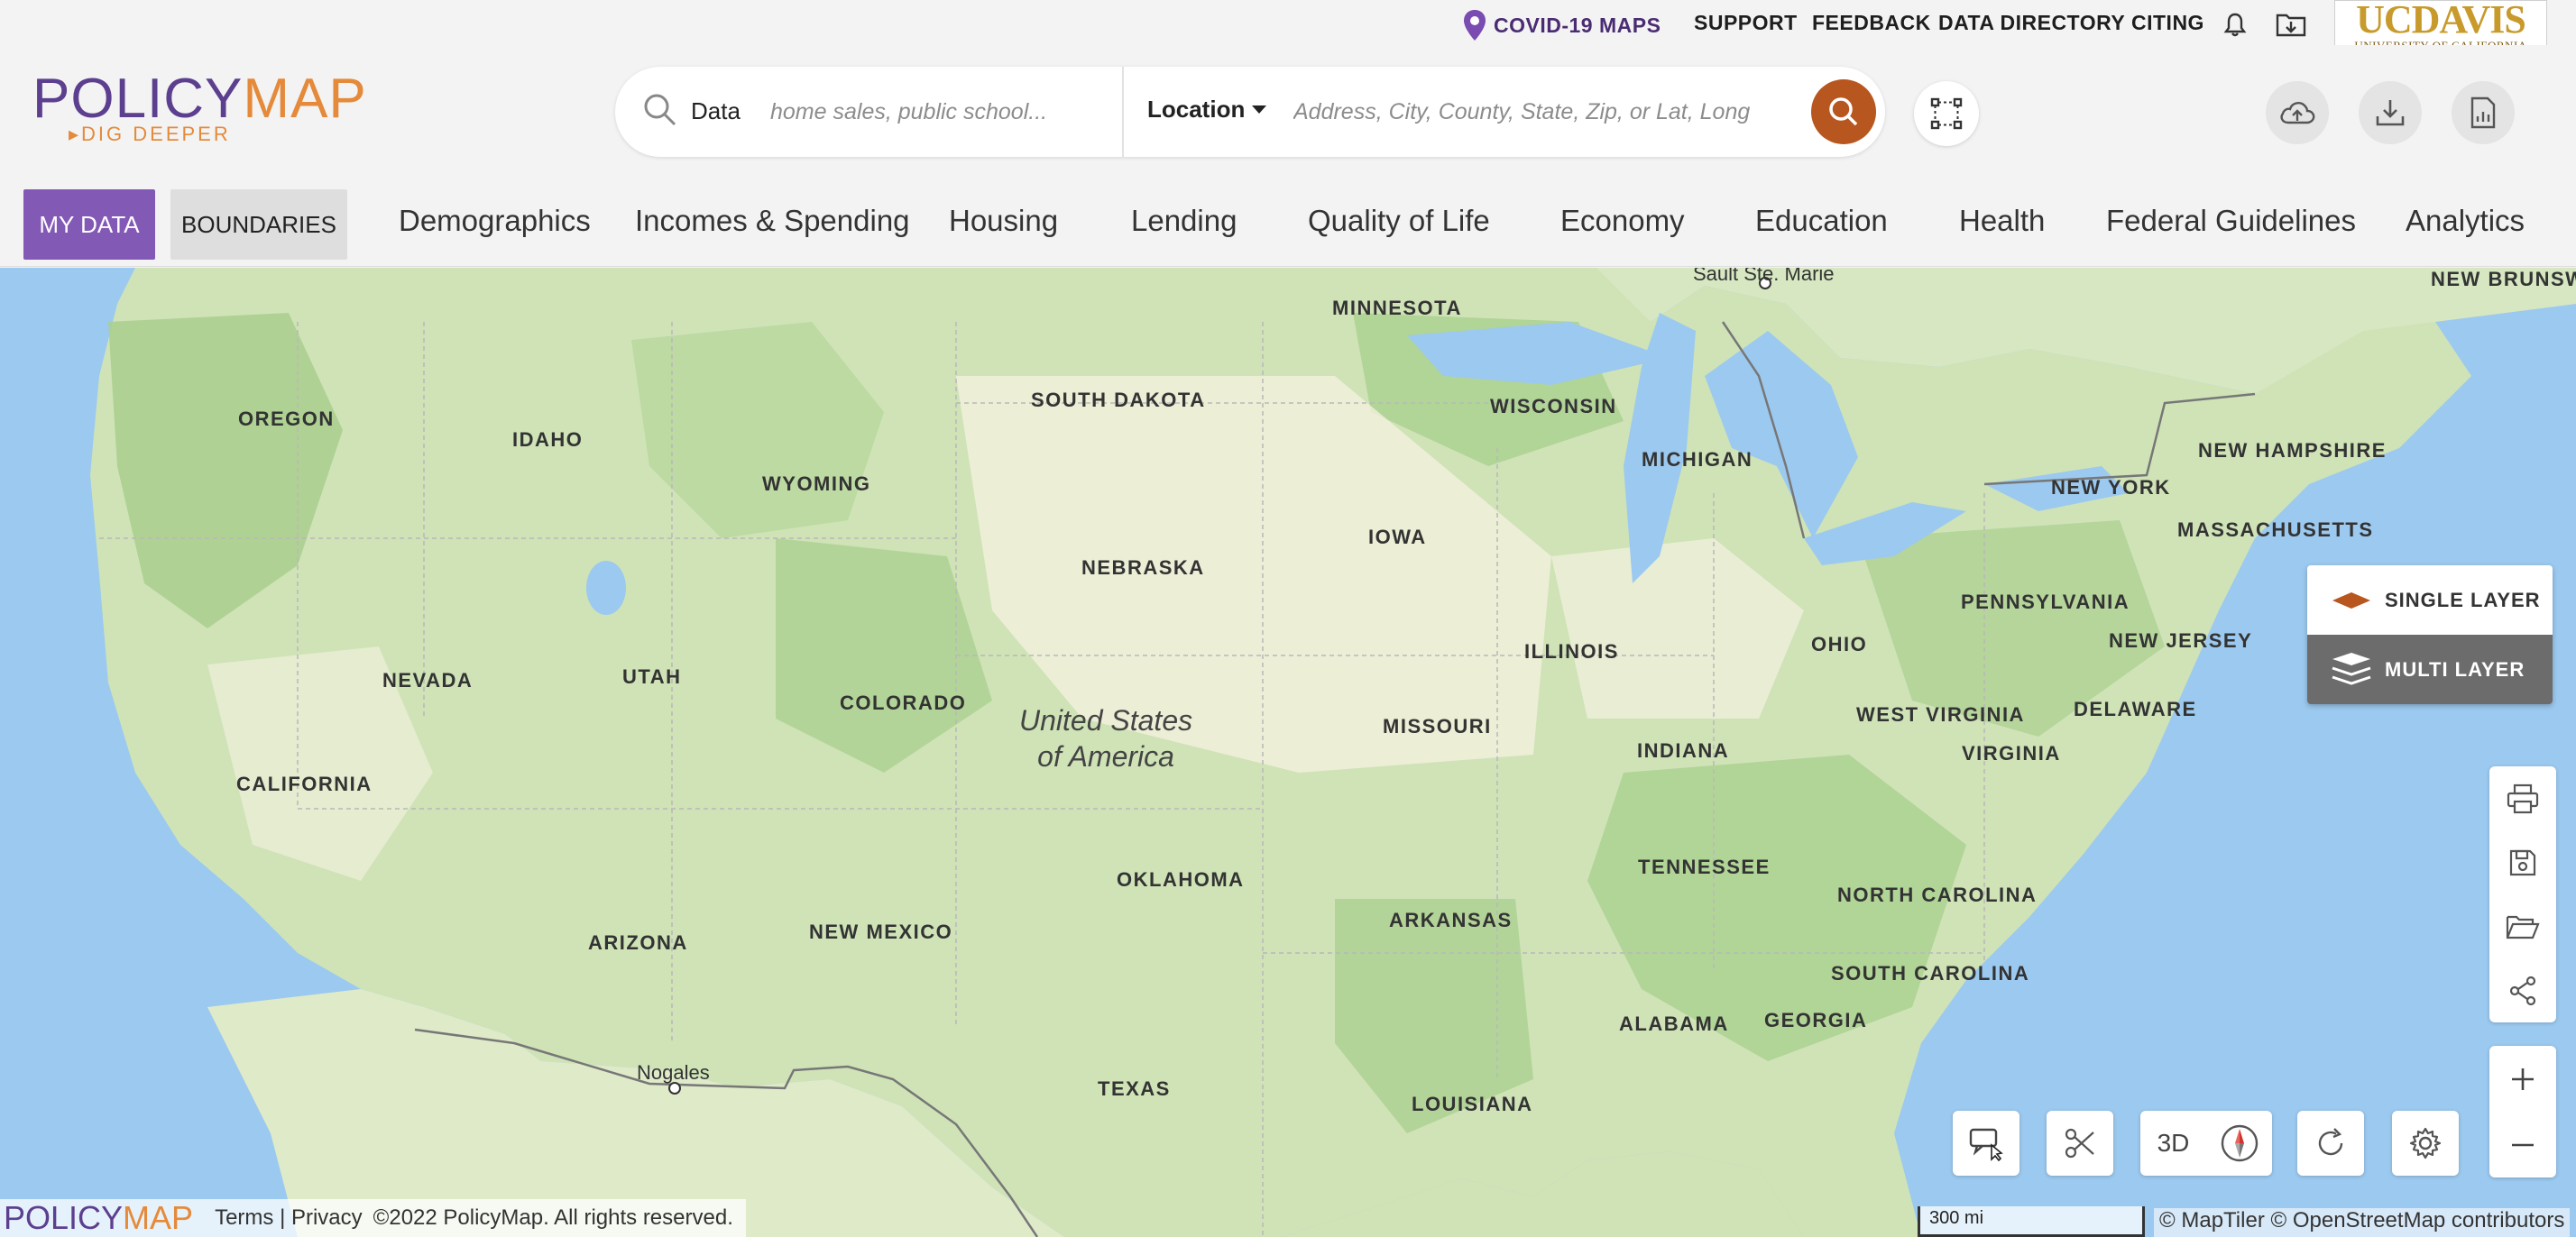  Describe the element at coordinates (1003, 221) in the screenshot. I see `nav-housing: Housing` at that location.